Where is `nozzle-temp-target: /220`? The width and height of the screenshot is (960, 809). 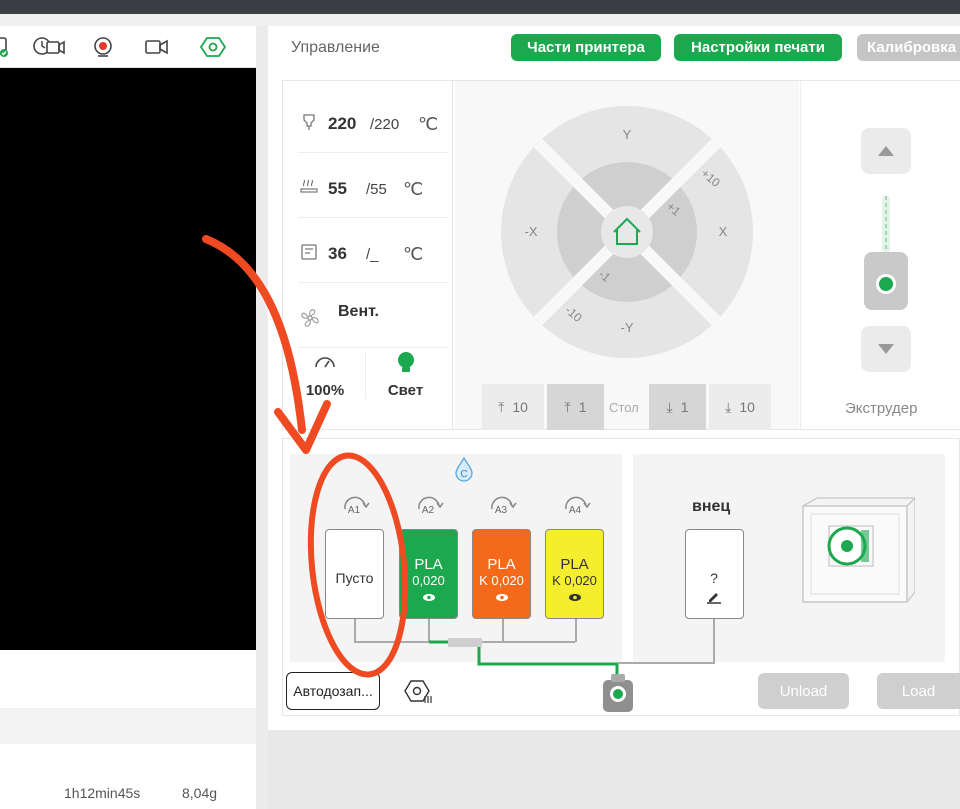 nozzle-temp-target: /220 is located at coordinates (385, 124).